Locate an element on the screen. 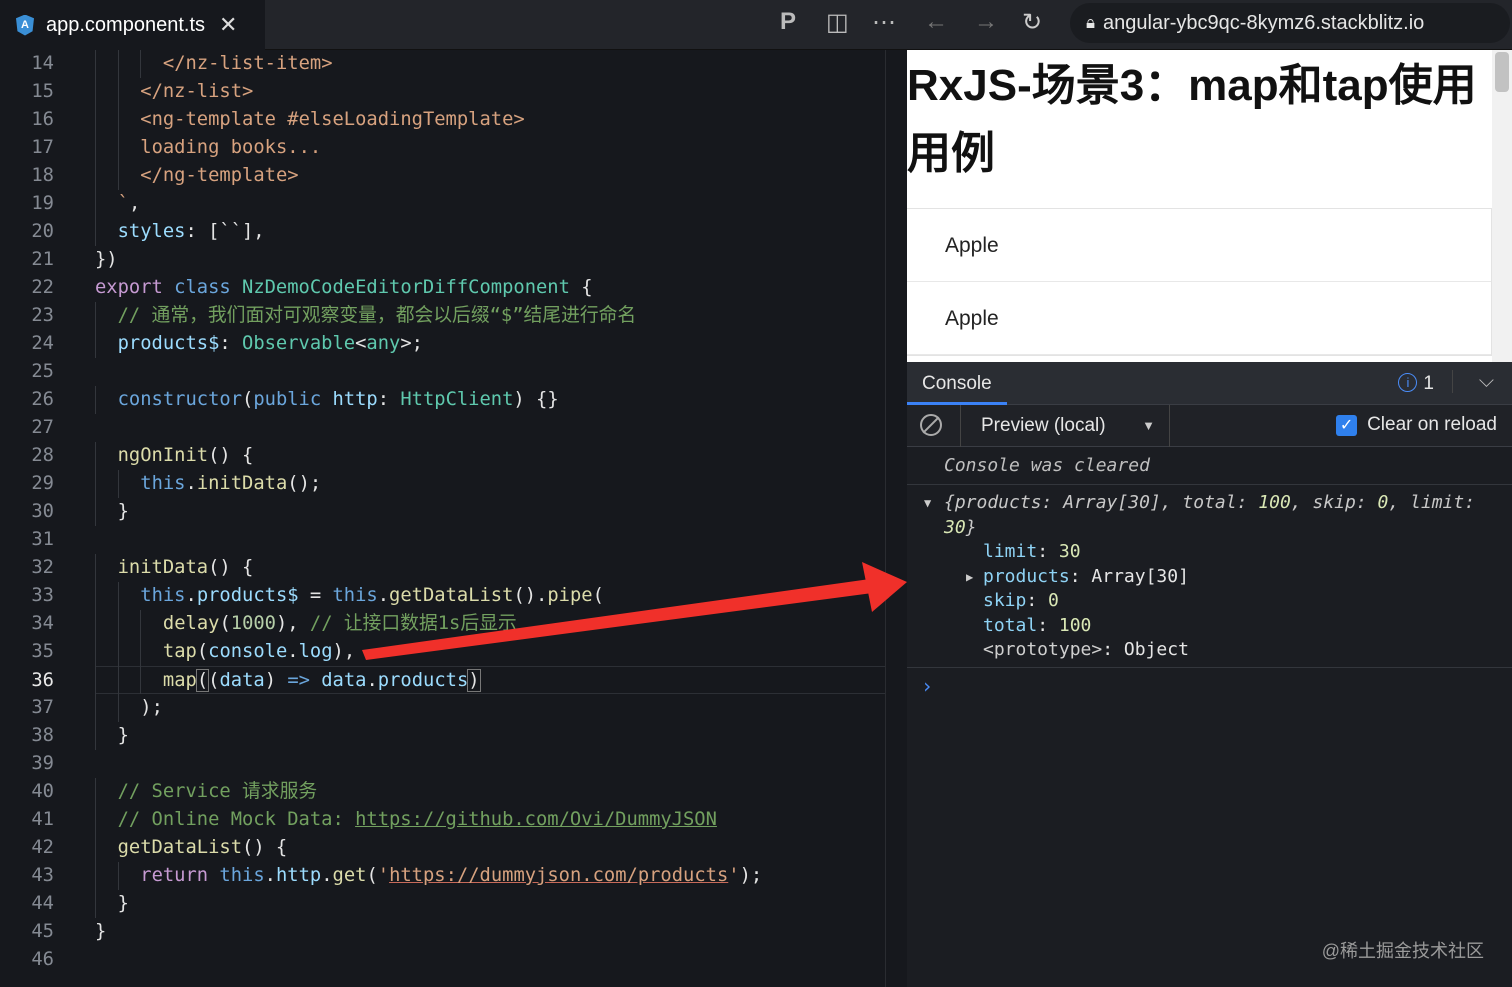 The height and width of the screenshot is (987, 1512). preview-scrollbar is located at coordinates (1502, 206).